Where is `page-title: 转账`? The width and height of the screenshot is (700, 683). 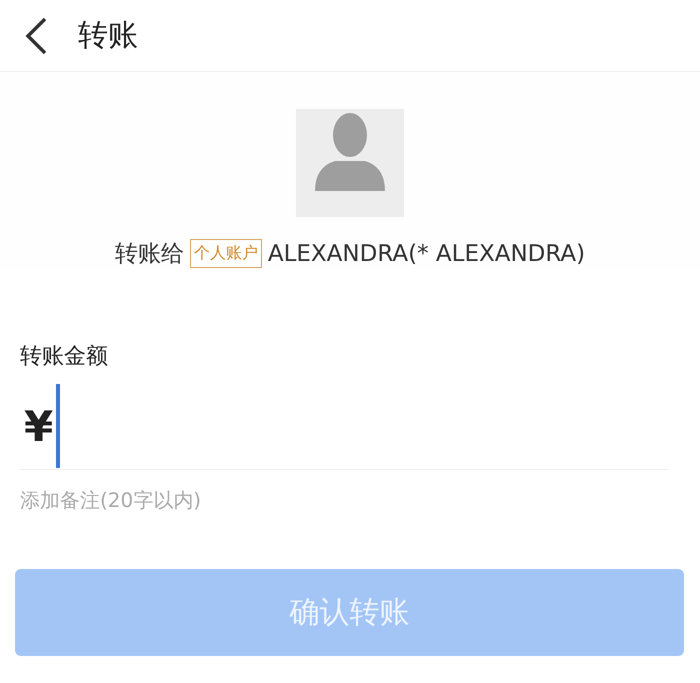 page-title: 转账 is located at coordinates (108, 36).